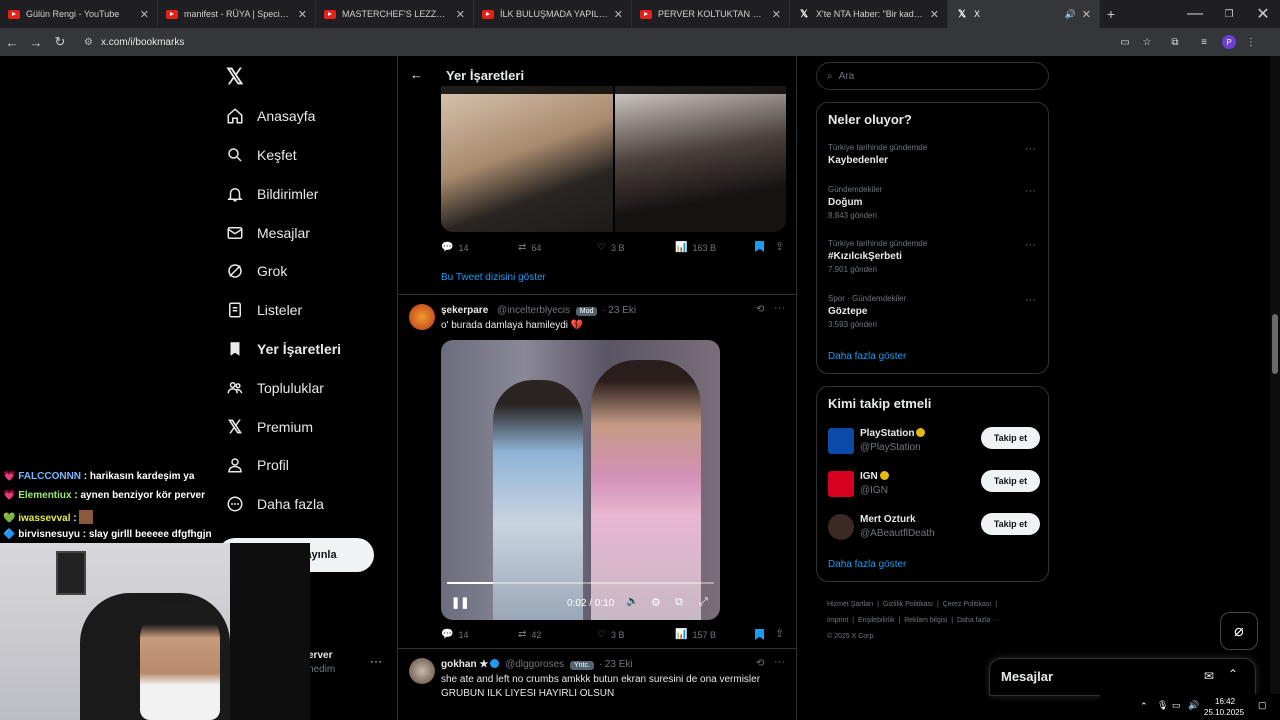  What do you see at coordinates (1195, 14) in the screenshot?
I see `minimize-button: —` at bounding box center [1195, 14].